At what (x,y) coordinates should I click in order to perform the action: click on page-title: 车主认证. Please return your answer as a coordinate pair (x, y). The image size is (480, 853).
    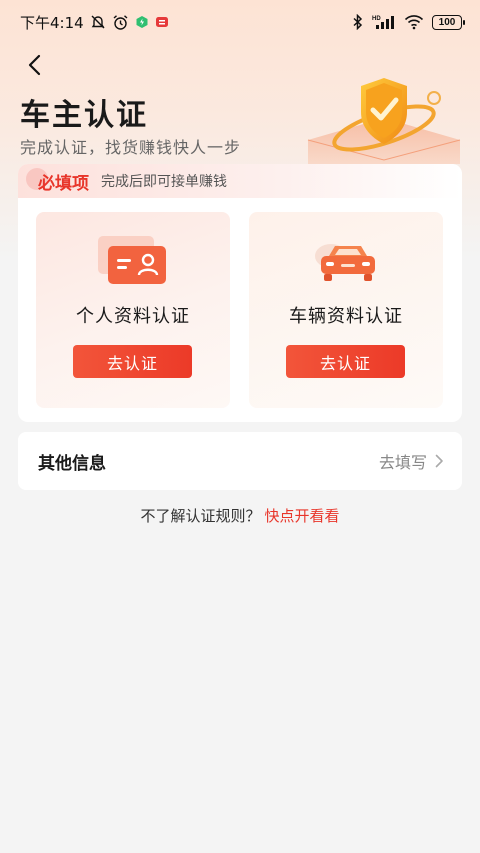
    Looking at the image, I should click on (84, 115).